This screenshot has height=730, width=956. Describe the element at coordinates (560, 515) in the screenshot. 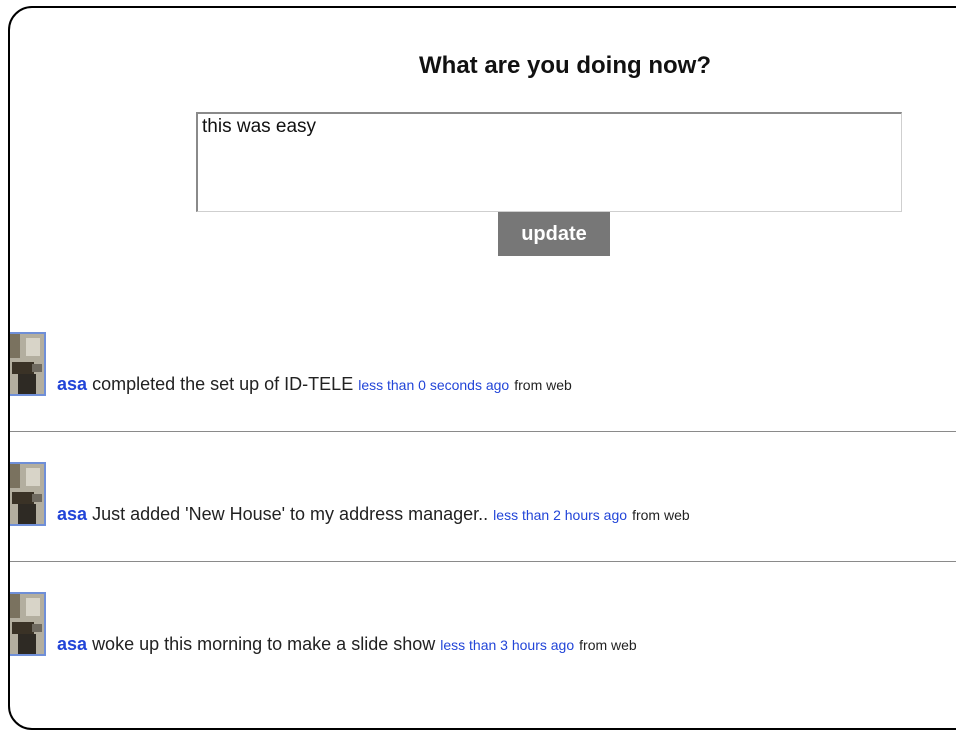

I see `timestamp-link: less than 2 hours ago` at that location.